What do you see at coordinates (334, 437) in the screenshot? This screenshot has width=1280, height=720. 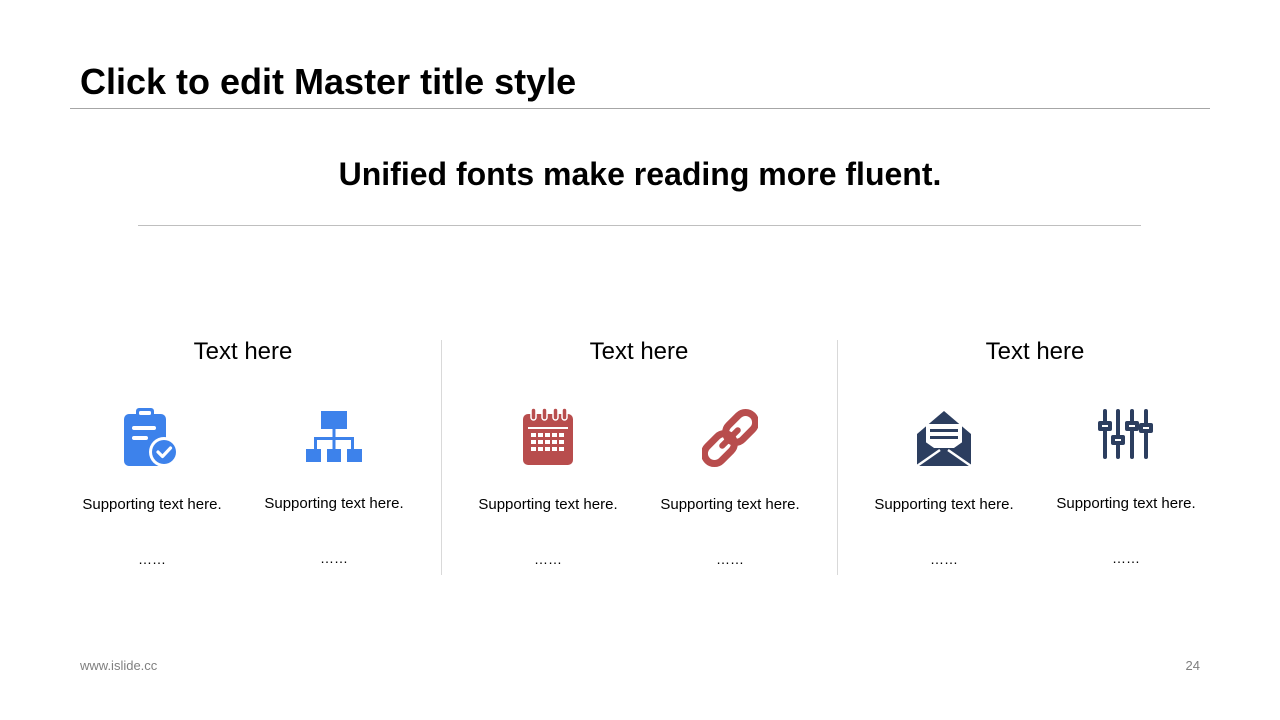 I see `org-chart-icon` at bounding box center [334, 437].